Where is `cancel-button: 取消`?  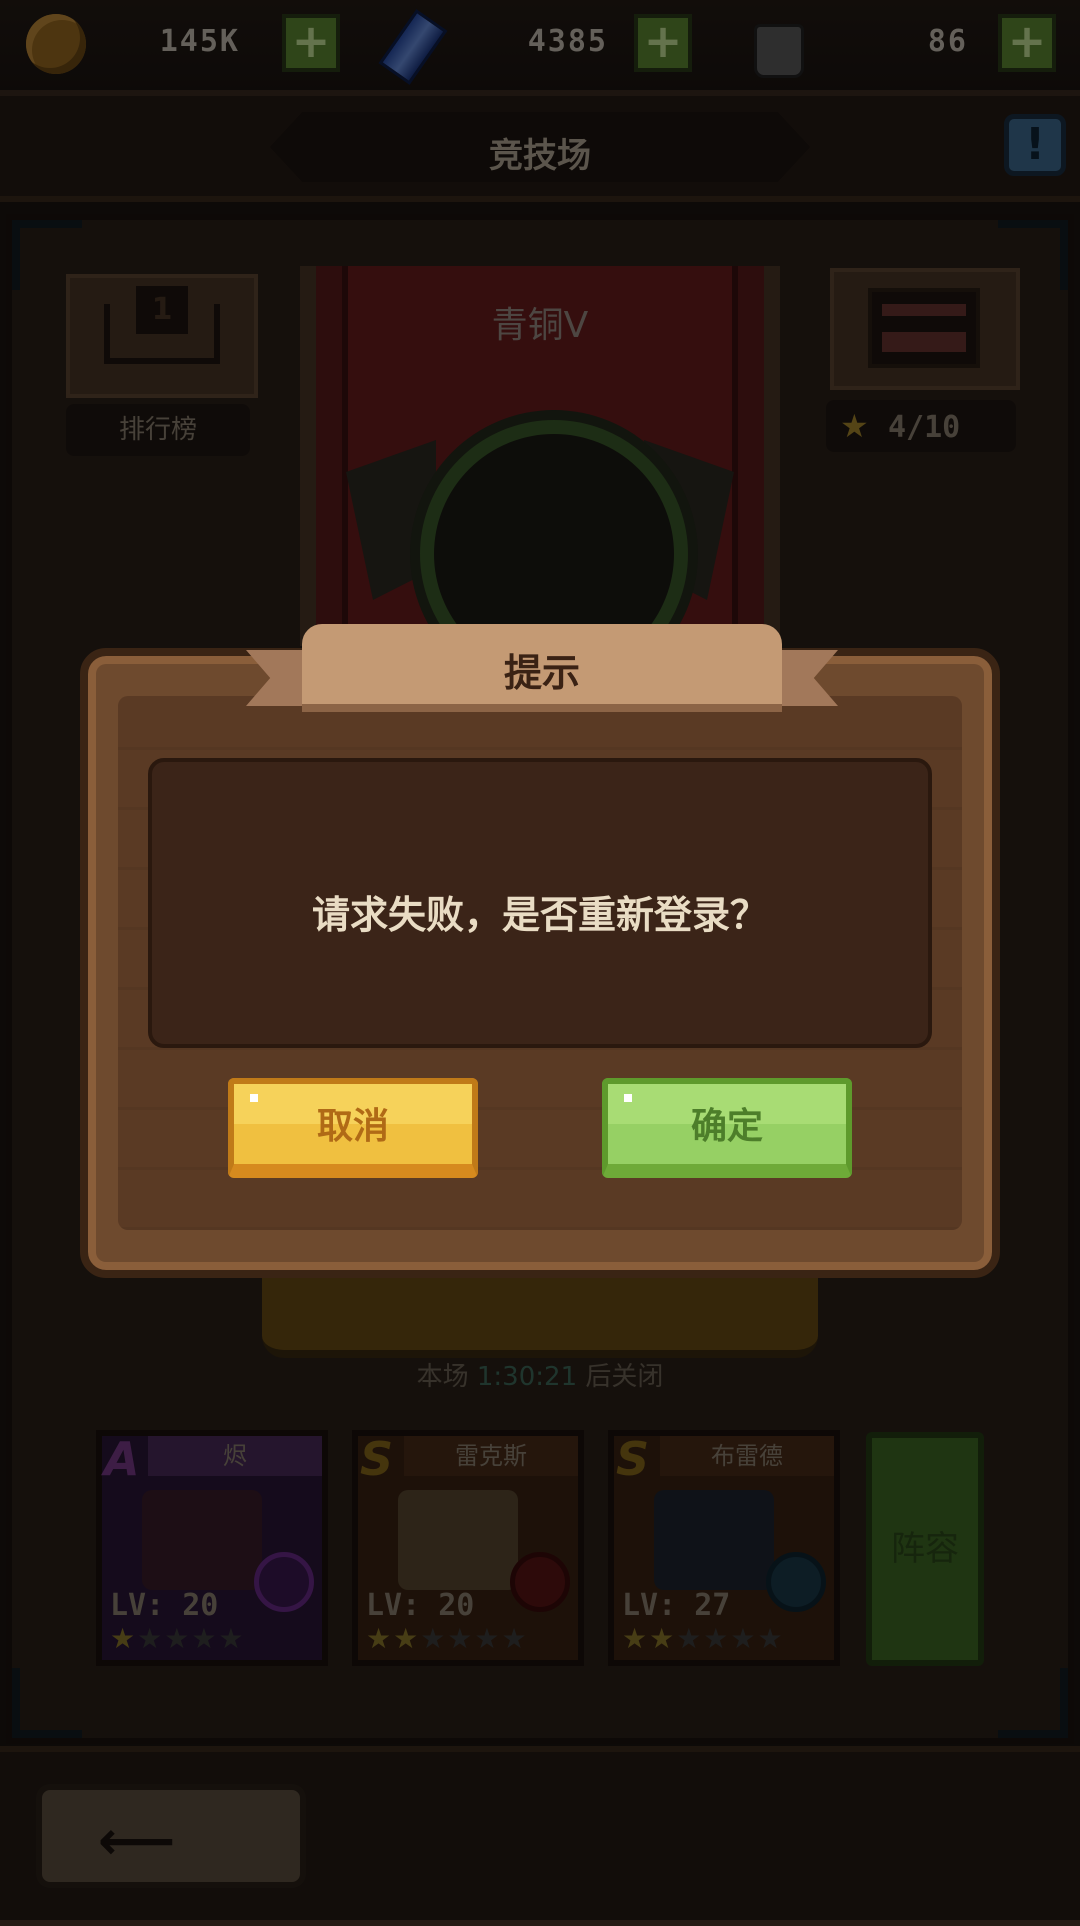 cancel-button: 取消 is located at coordinates (353, 1128).